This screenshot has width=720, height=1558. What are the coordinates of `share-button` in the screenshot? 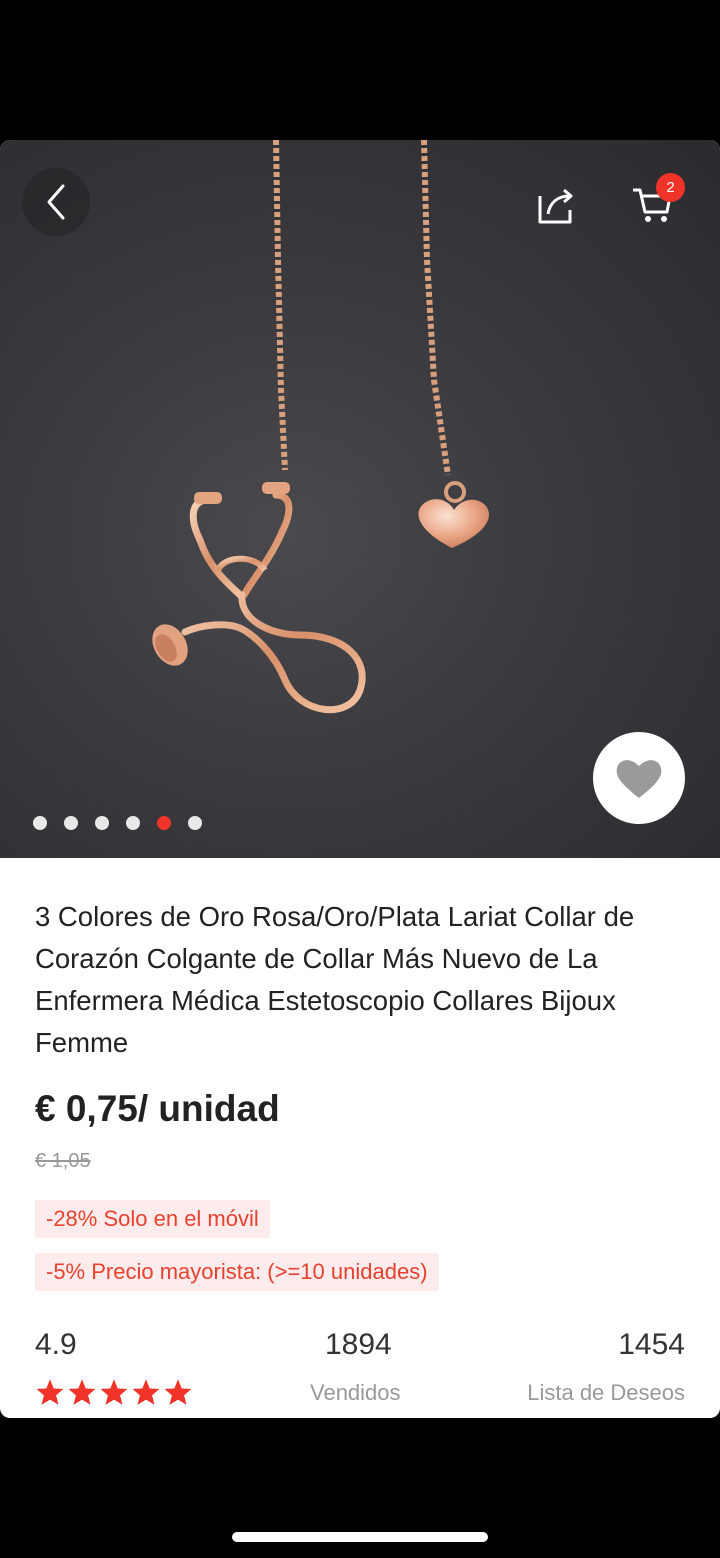 It's located at (556, 206).